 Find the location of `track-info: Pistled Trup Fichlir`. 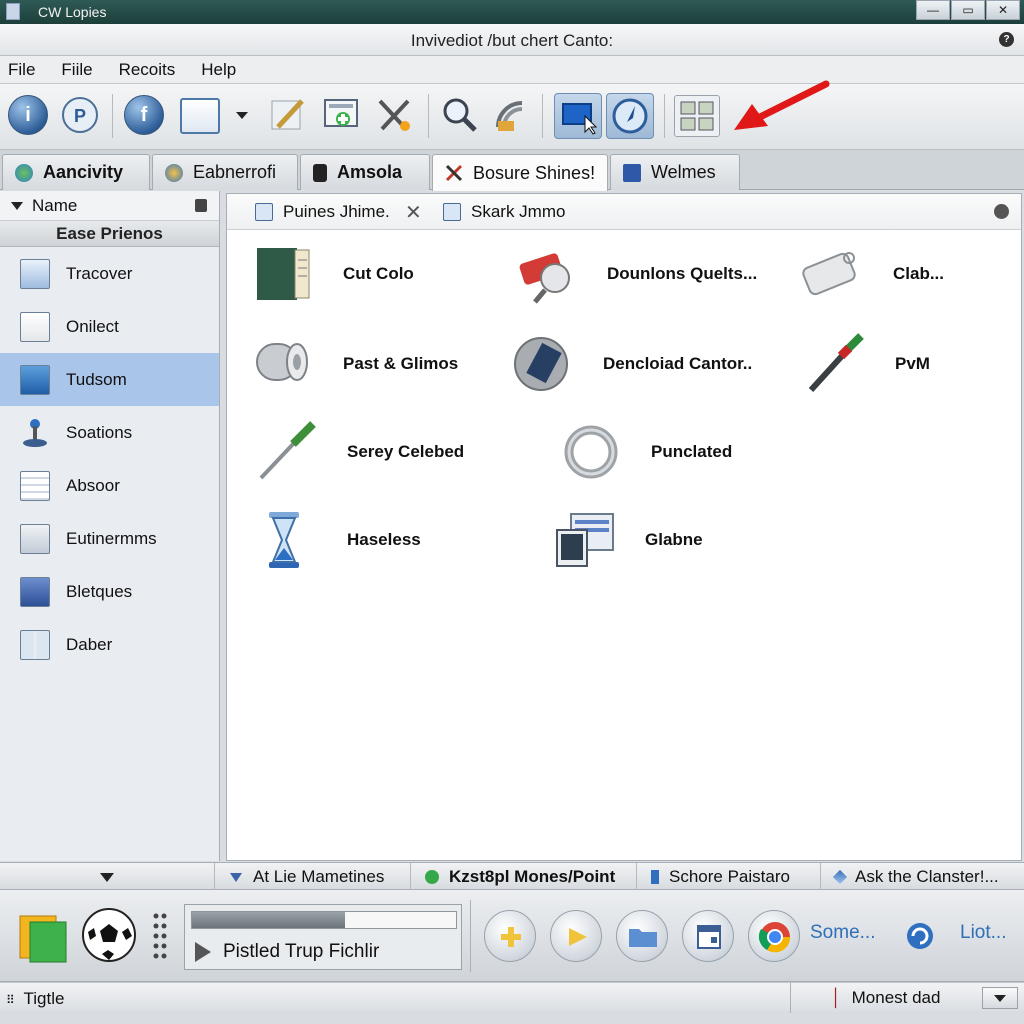

track-info: Pistled Trup Fichlir is located at coordinates (287, 952).